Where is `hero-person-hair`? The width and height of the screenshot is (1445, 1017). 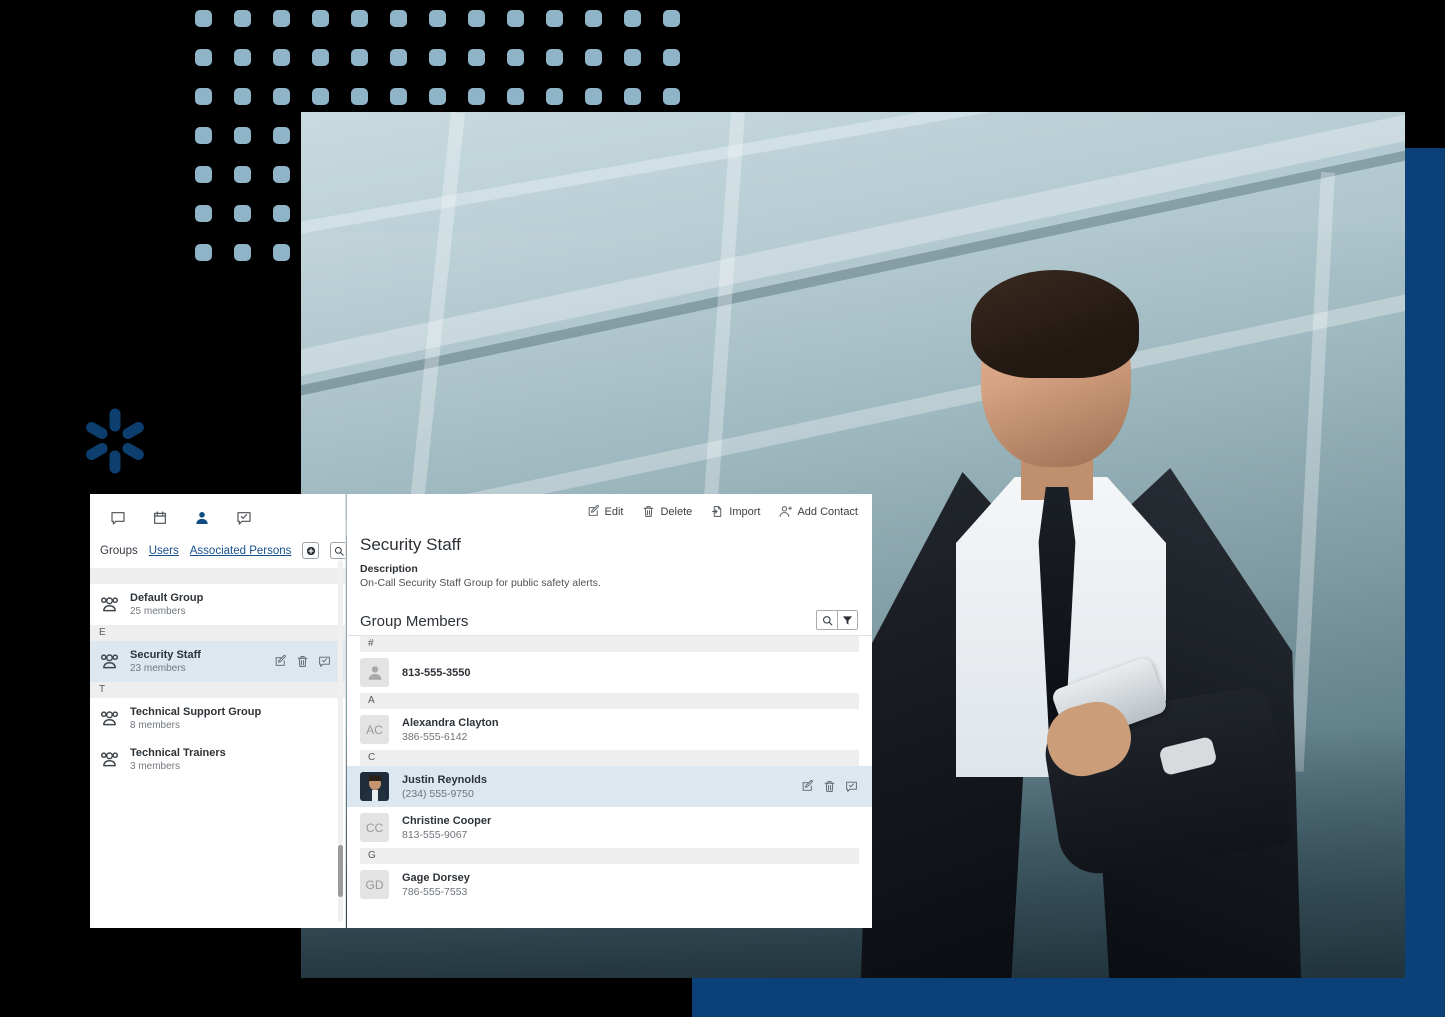 hero-person-hair is located at coordinates (1055, 324).